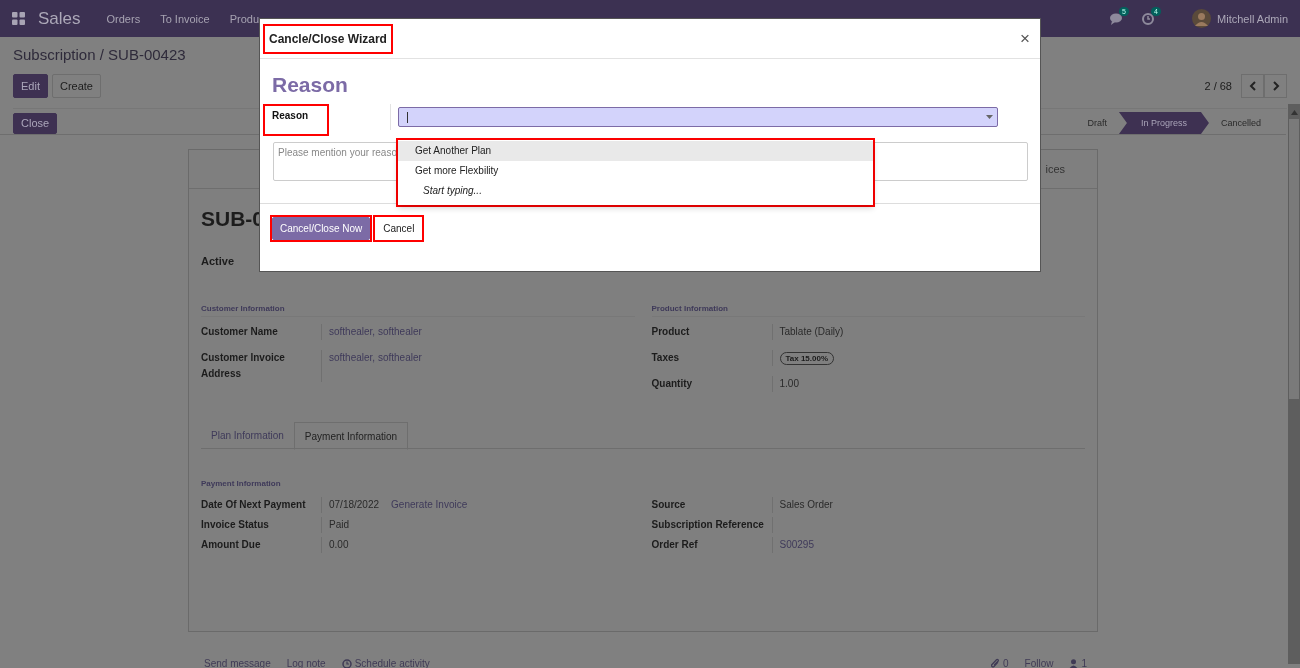 The height and width of the screenshot is (668, 1300). I want to click on next-button, so click(1275, 86).